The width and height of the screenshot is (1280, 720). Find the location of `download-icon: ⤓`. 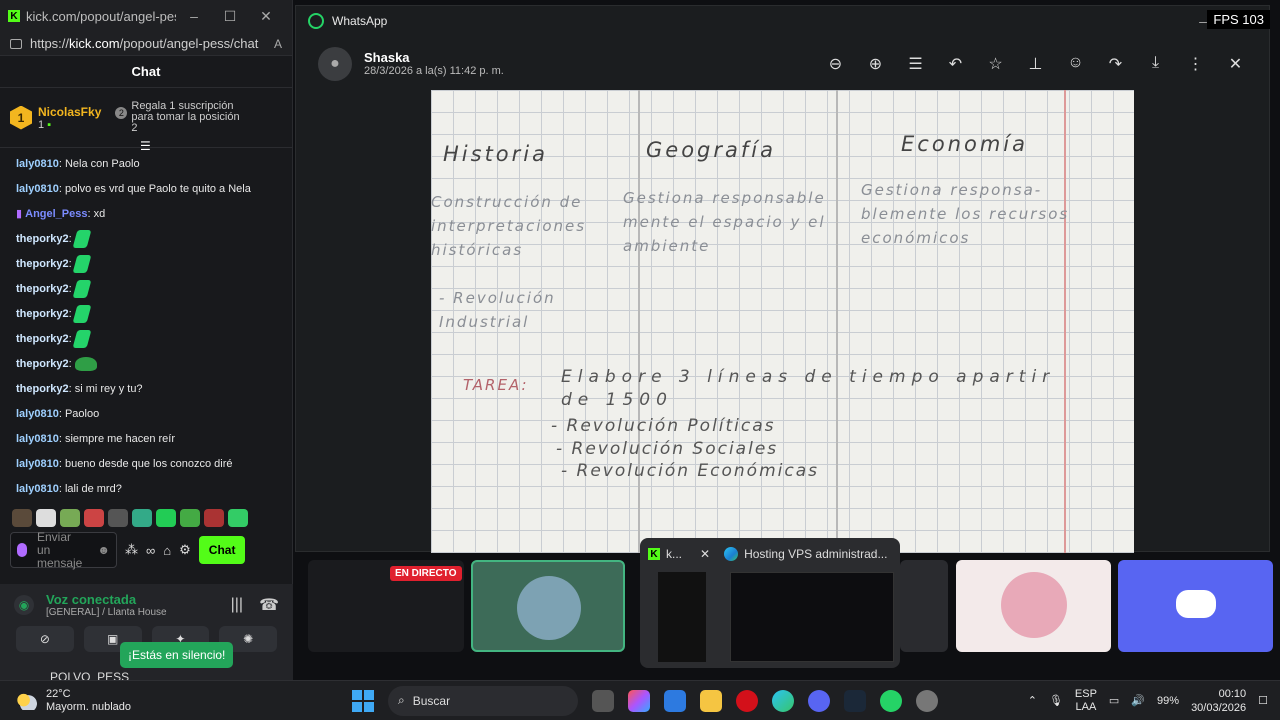

download-icon: ⤓ is located at coordinates (1155, 64).